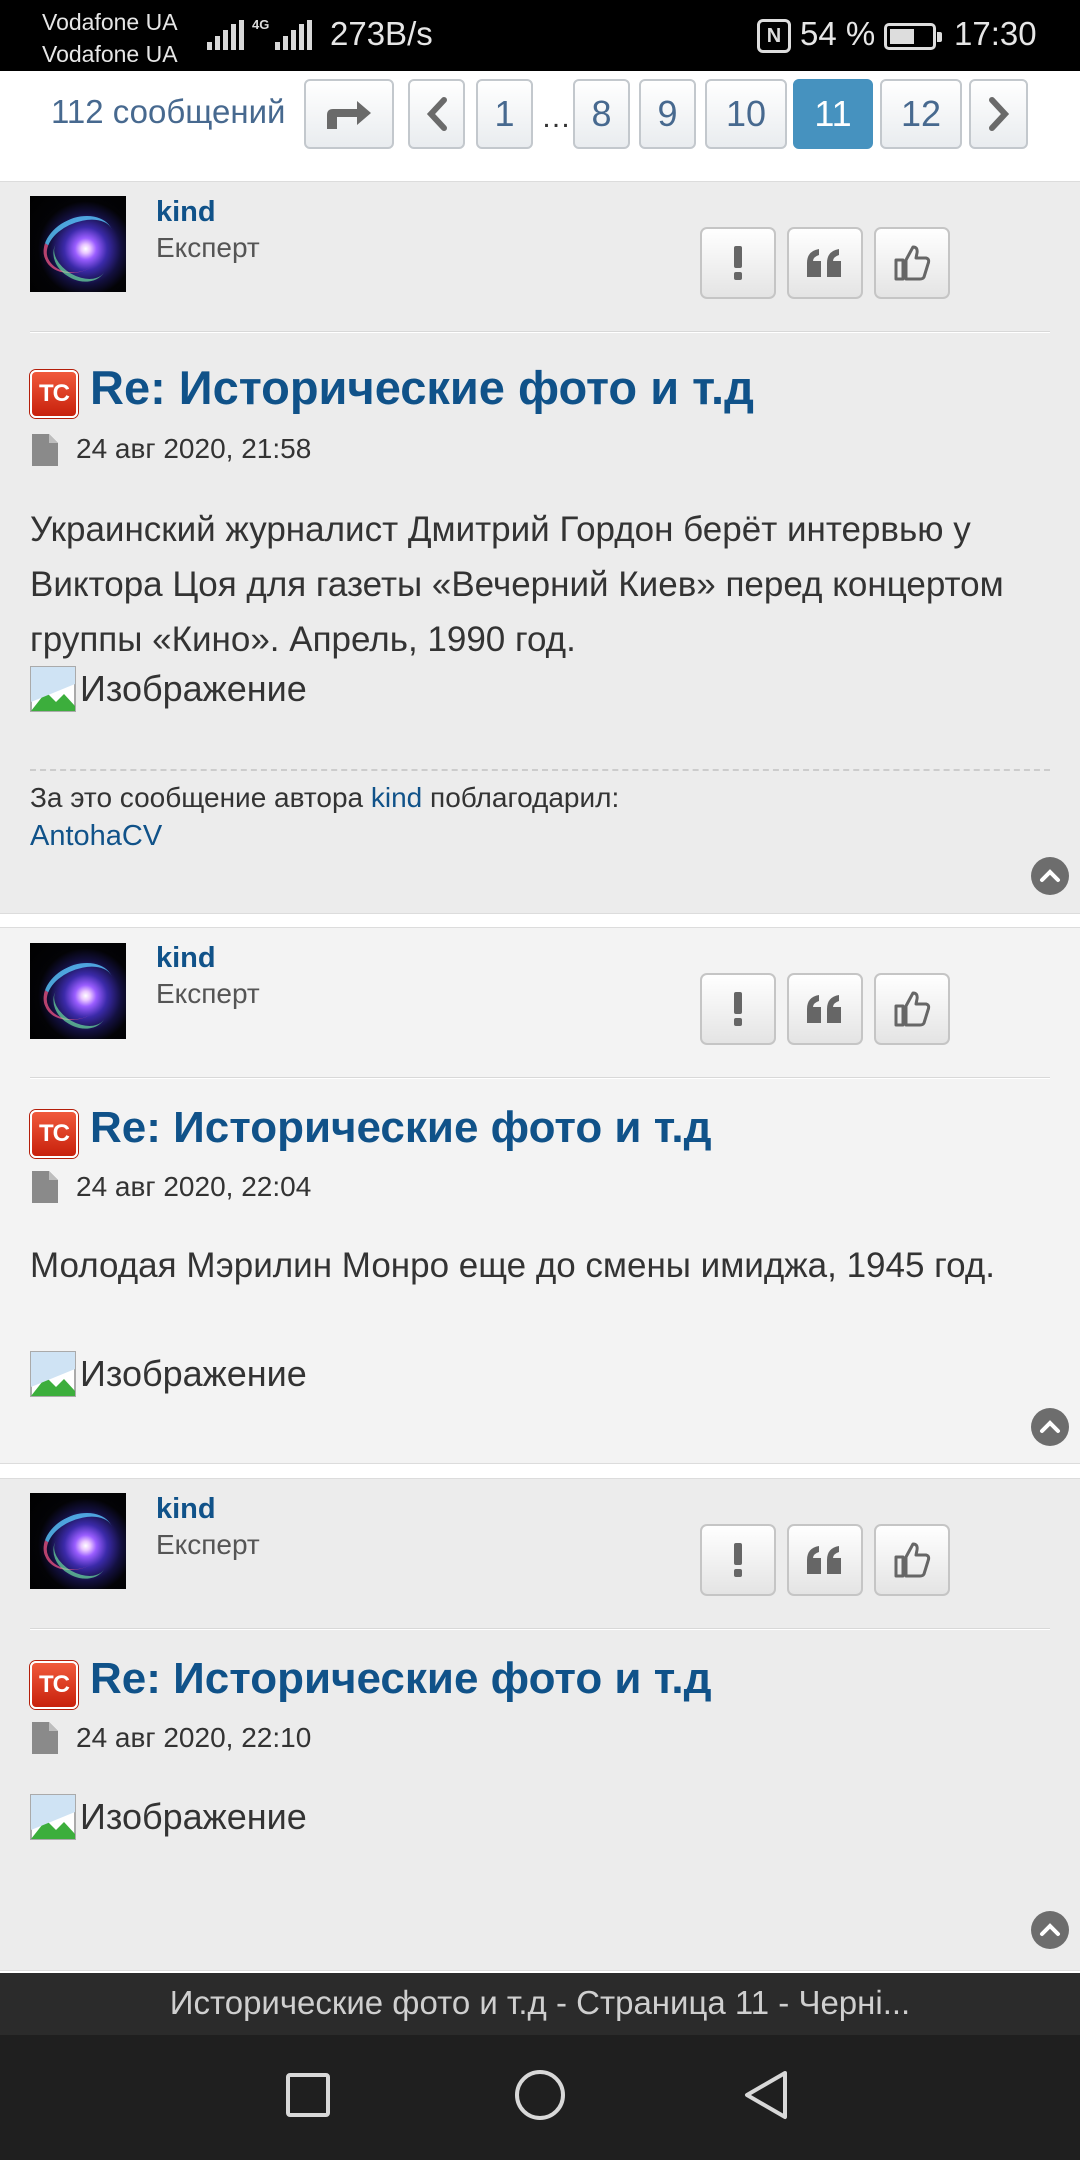  Describe the element at coordinates (381, 33) in the screenshot. I see `network-speed: 273B/s` at that location.